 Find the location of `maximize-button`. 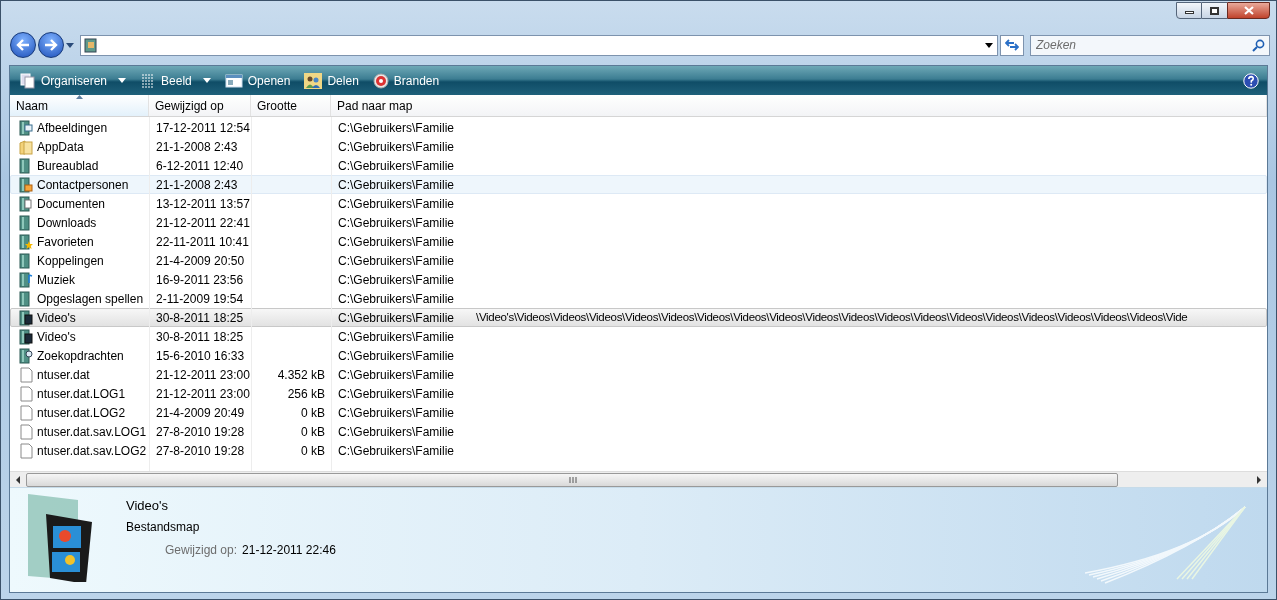

maximize-button is located at coordinates (1214, 10).